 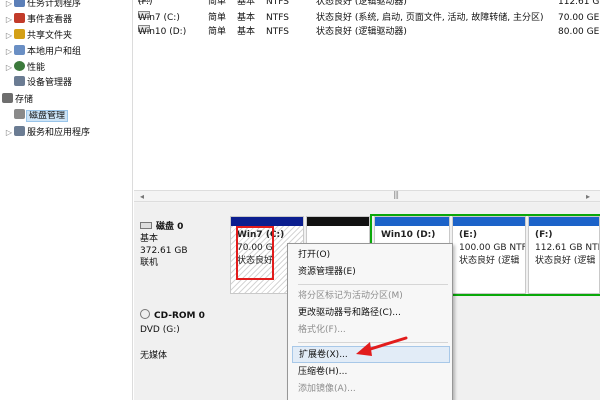 I want to click on tree-item-label: 设备管理器, so click(x=50, y=83).